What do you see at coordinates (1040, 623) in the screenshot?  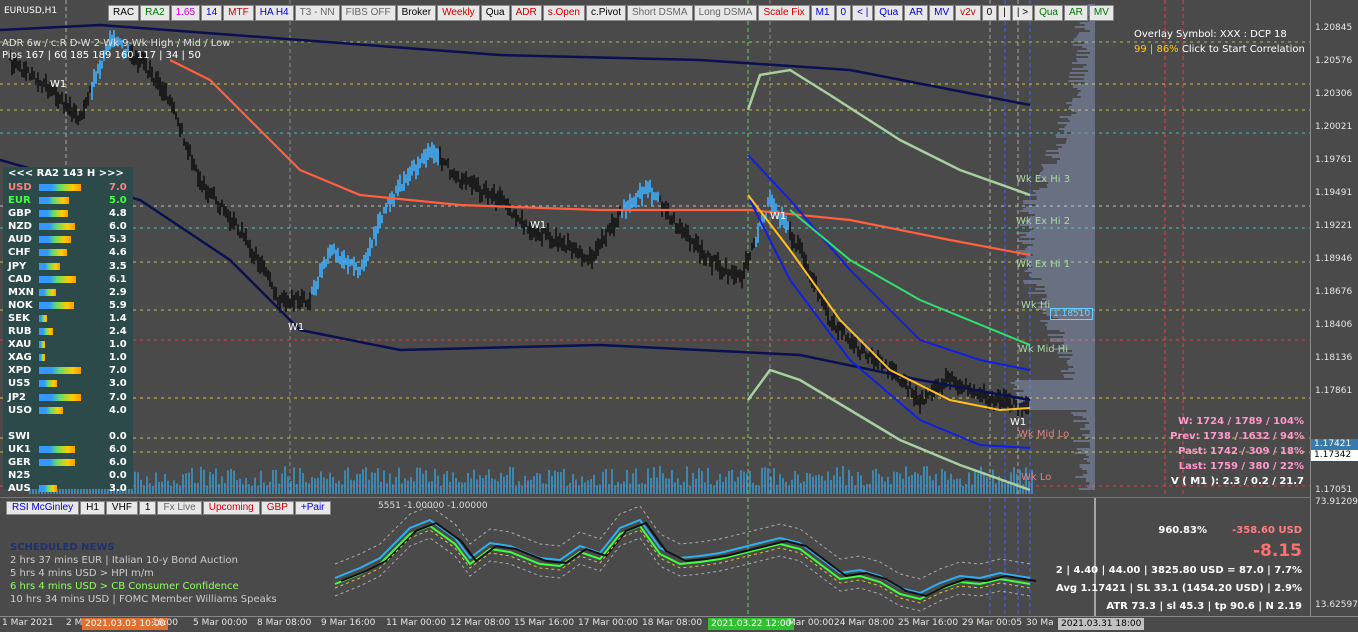 I see `time-tick-label: 30 Ma` at bounding box center [1040, 623].